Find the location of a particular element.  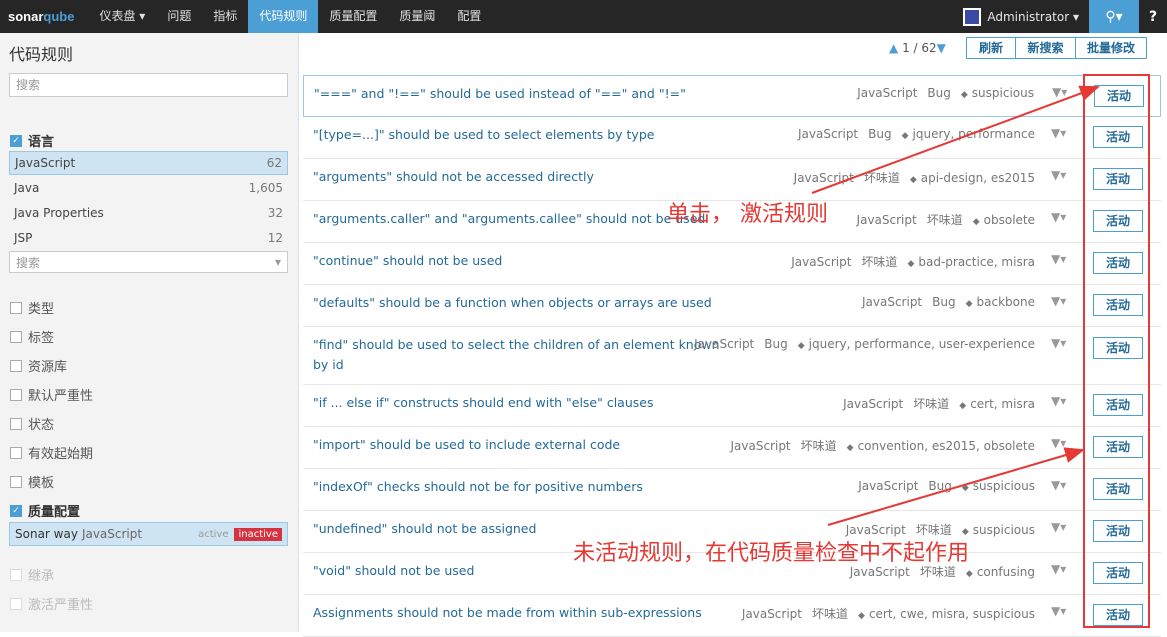

annotation-inactive-rules: 未活动规则，在代码质量检查中不起作用 is located at coordinates (771, 553).